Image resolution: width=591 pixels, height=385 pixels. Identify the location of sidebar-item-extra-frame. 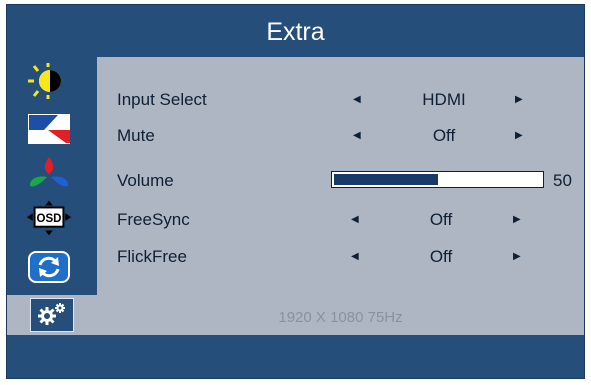
(52, 315).